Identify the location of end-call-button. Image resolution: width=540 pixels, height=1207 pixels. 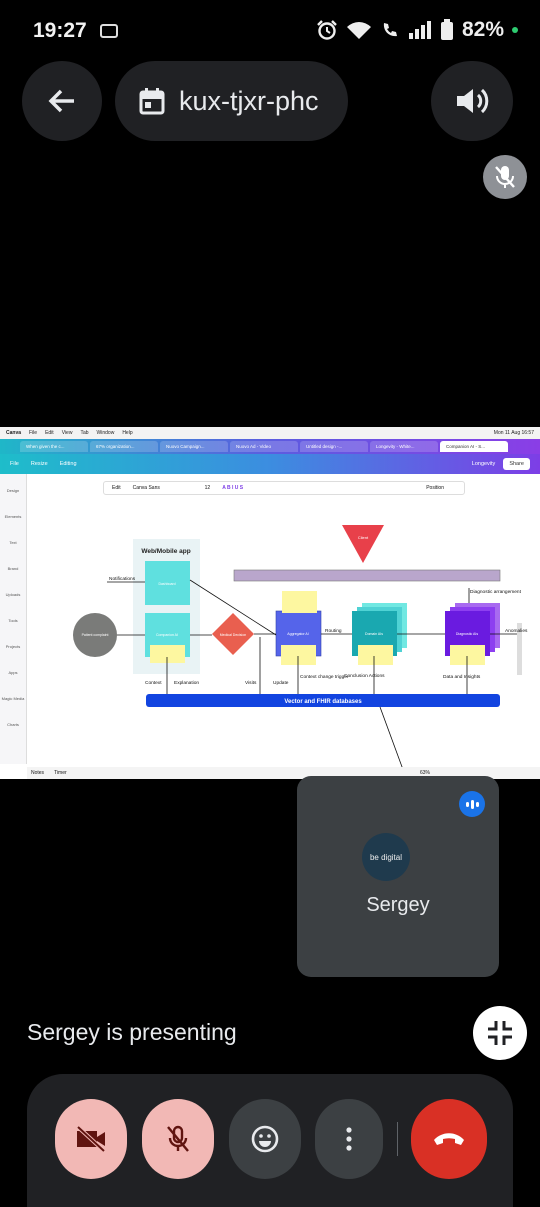
(449, 1139).